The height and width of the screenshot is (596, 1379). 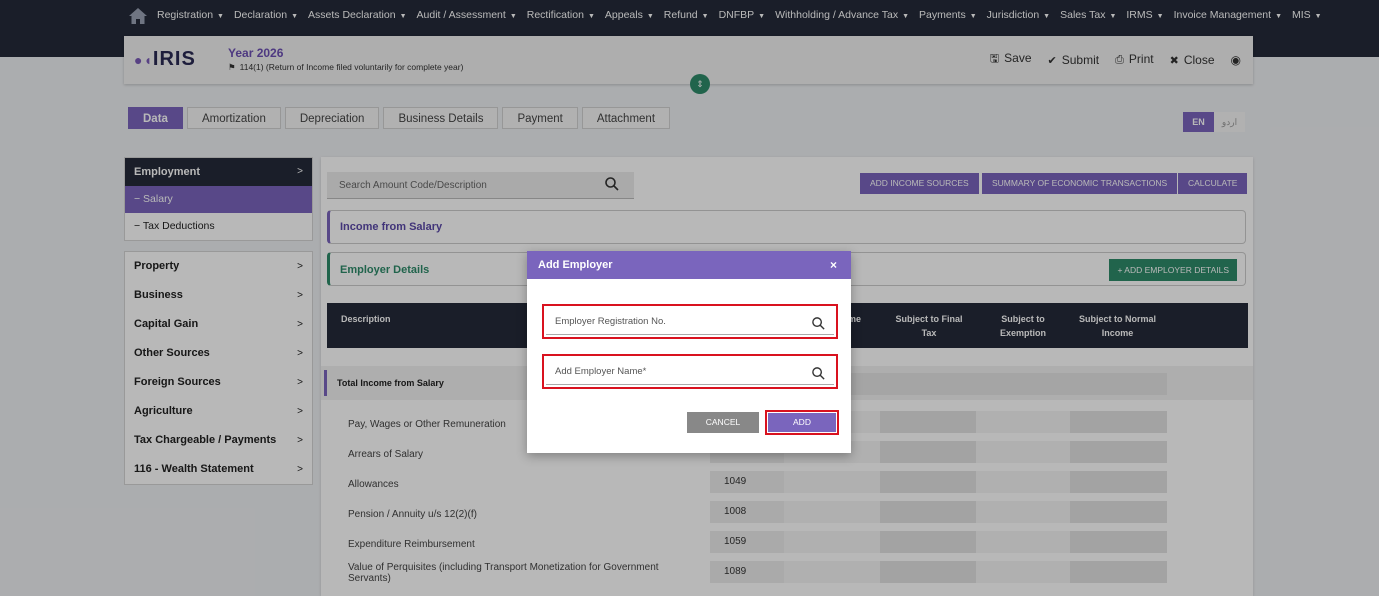 I want to click on employer-registration-field: Employer Registration No., so click(x=690, y=321).